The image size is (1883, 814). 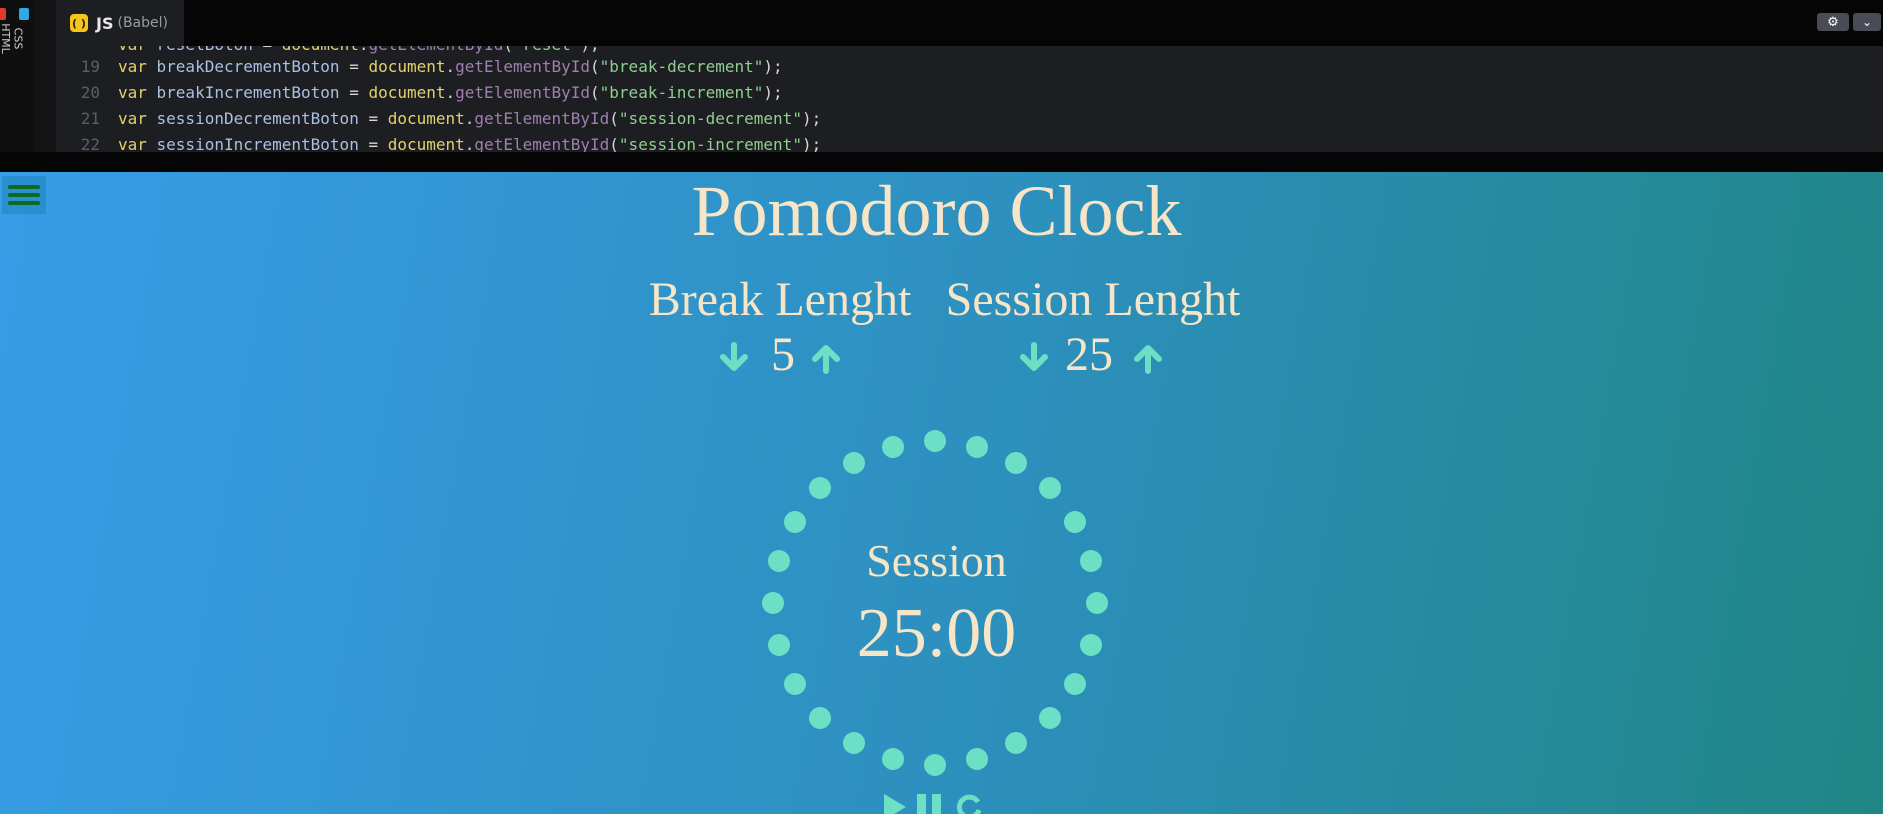 What do you see at coordinates (936, 560) in the screenshot?
I see `timer-label: Session` at bounding box center [936, 560].